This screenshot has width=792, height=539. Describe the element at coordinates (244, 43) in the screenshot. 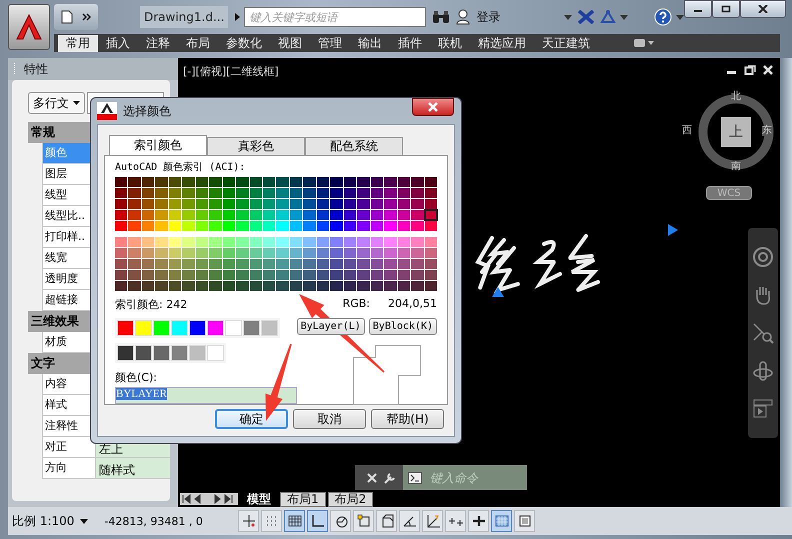

I see `ribbon-tab: 参数化` at that location.